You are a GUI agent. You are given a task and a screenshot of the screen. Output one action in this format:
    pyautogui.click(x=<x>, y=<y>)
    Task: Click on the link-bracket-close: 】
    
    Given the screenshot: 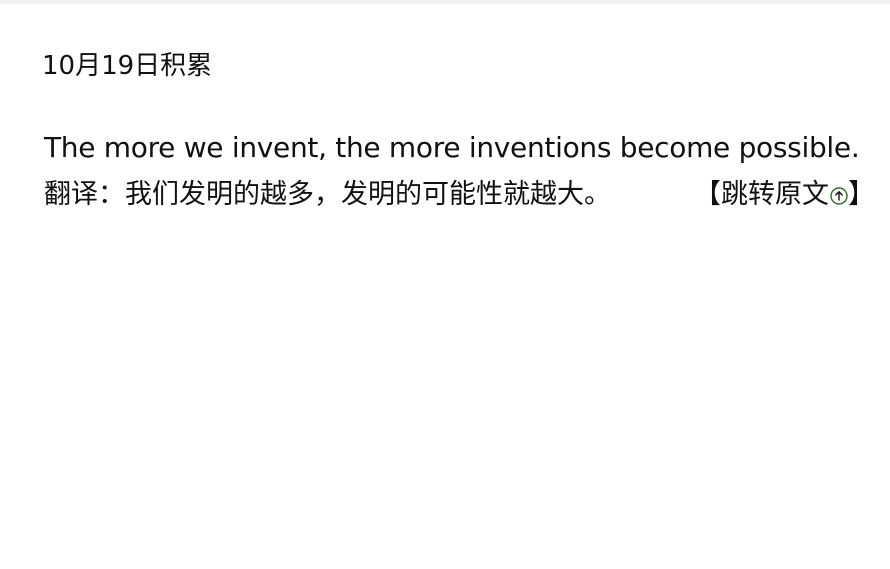 What is the action you would take?
    pyautogui.click(x=861, y=194)
    